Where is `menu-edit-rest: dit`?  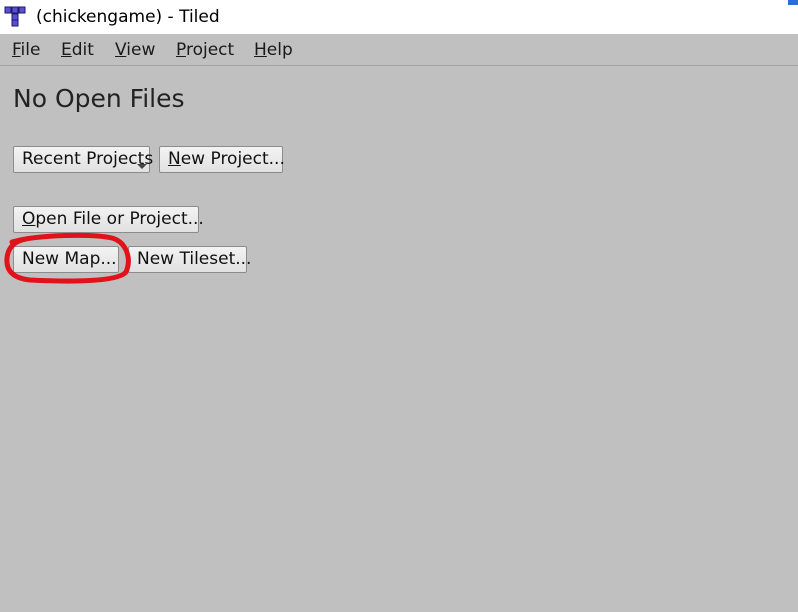 menu-edit-rest: dit is located at coordinates (82, 50).